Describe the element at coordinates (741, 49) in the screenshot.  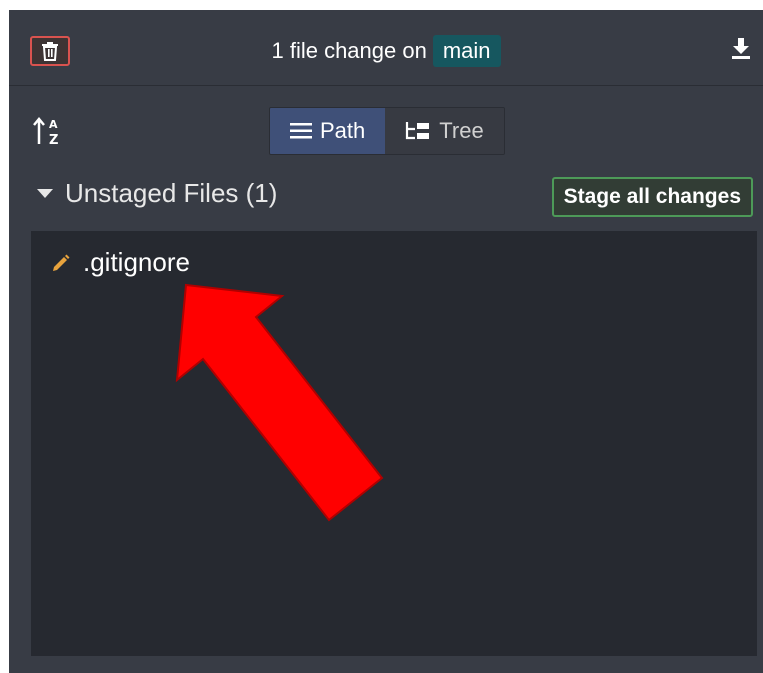
I see `download-icon` at that location.